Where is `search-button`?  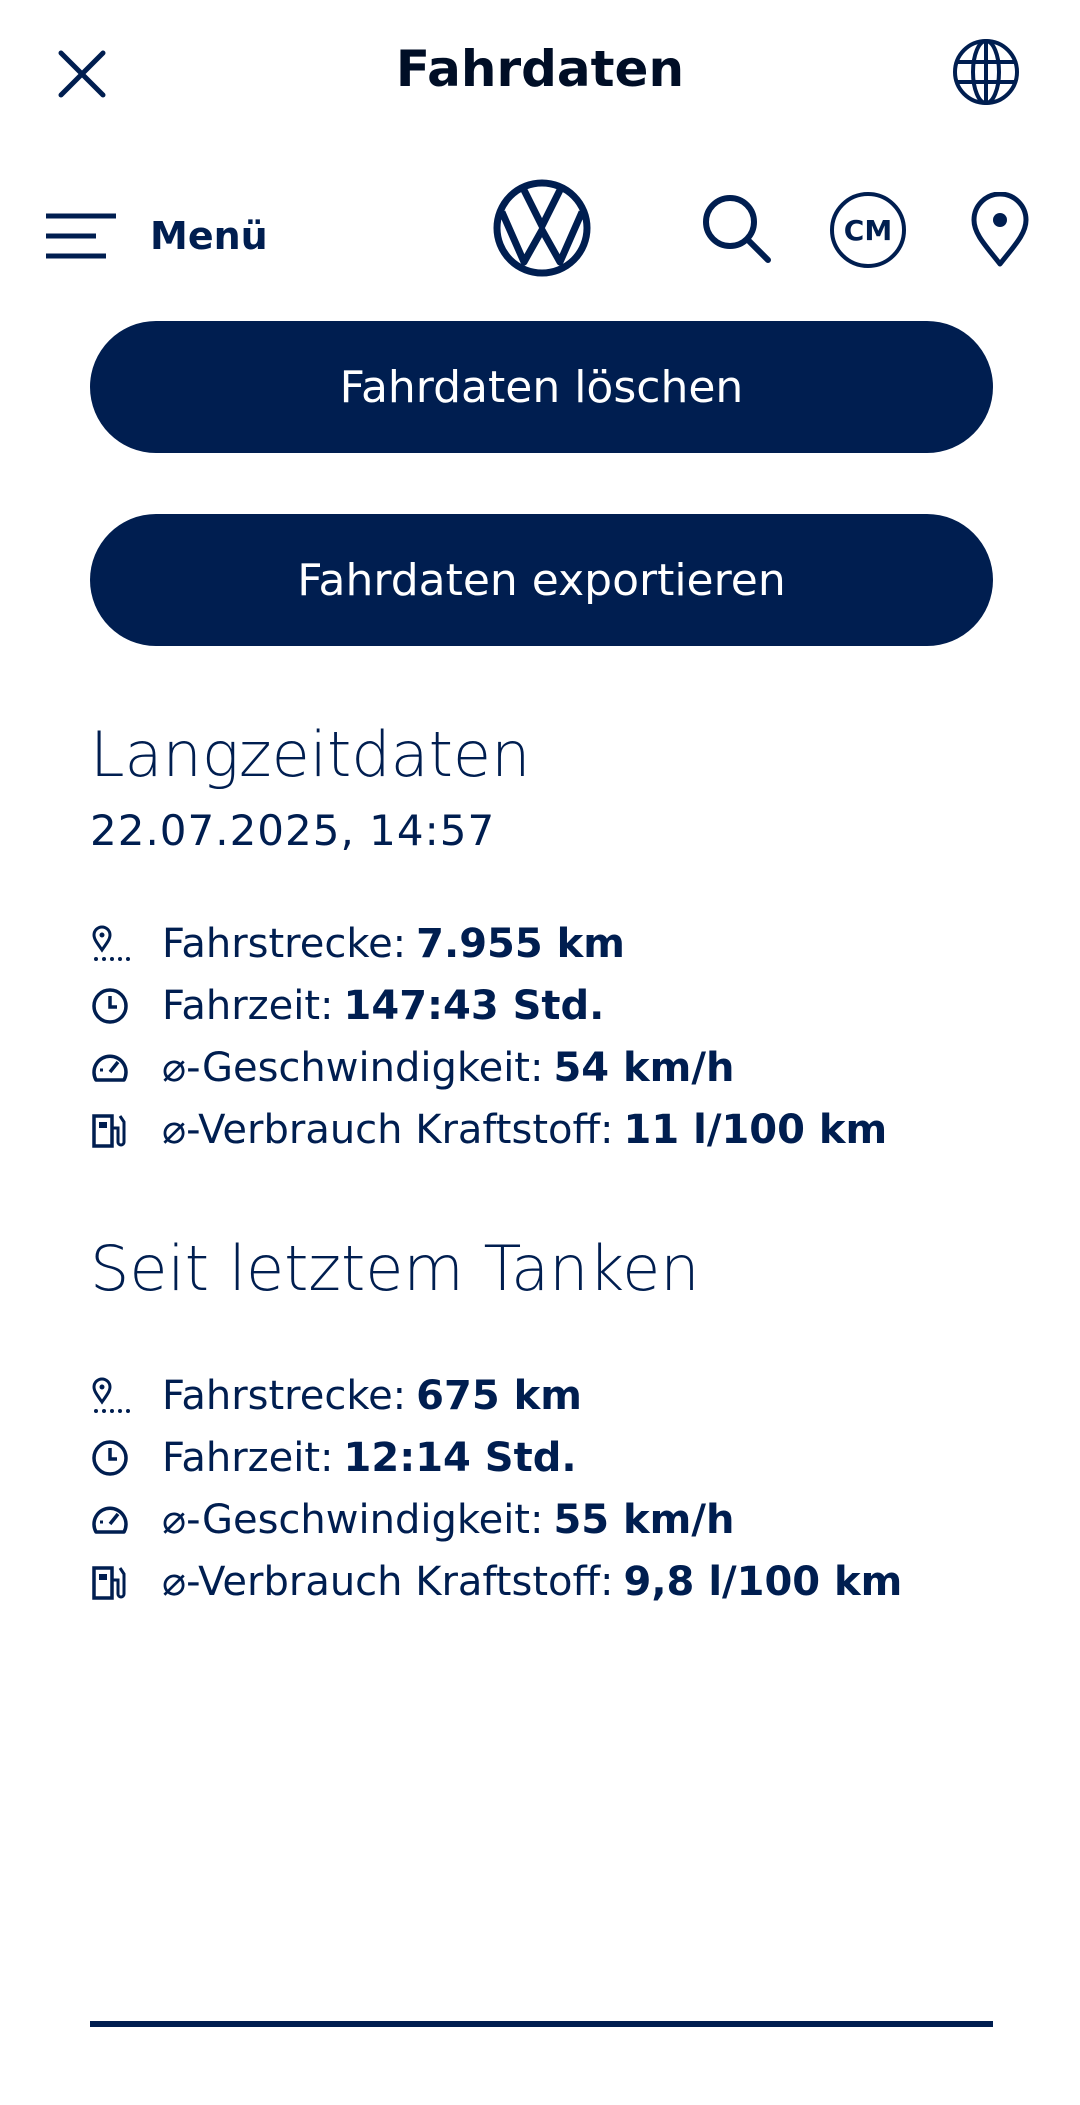 search-button is located at coordinates (736, 228).